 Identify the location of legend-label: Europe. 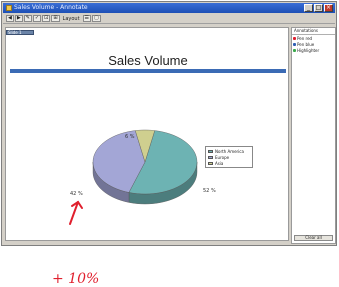
(222, 157).